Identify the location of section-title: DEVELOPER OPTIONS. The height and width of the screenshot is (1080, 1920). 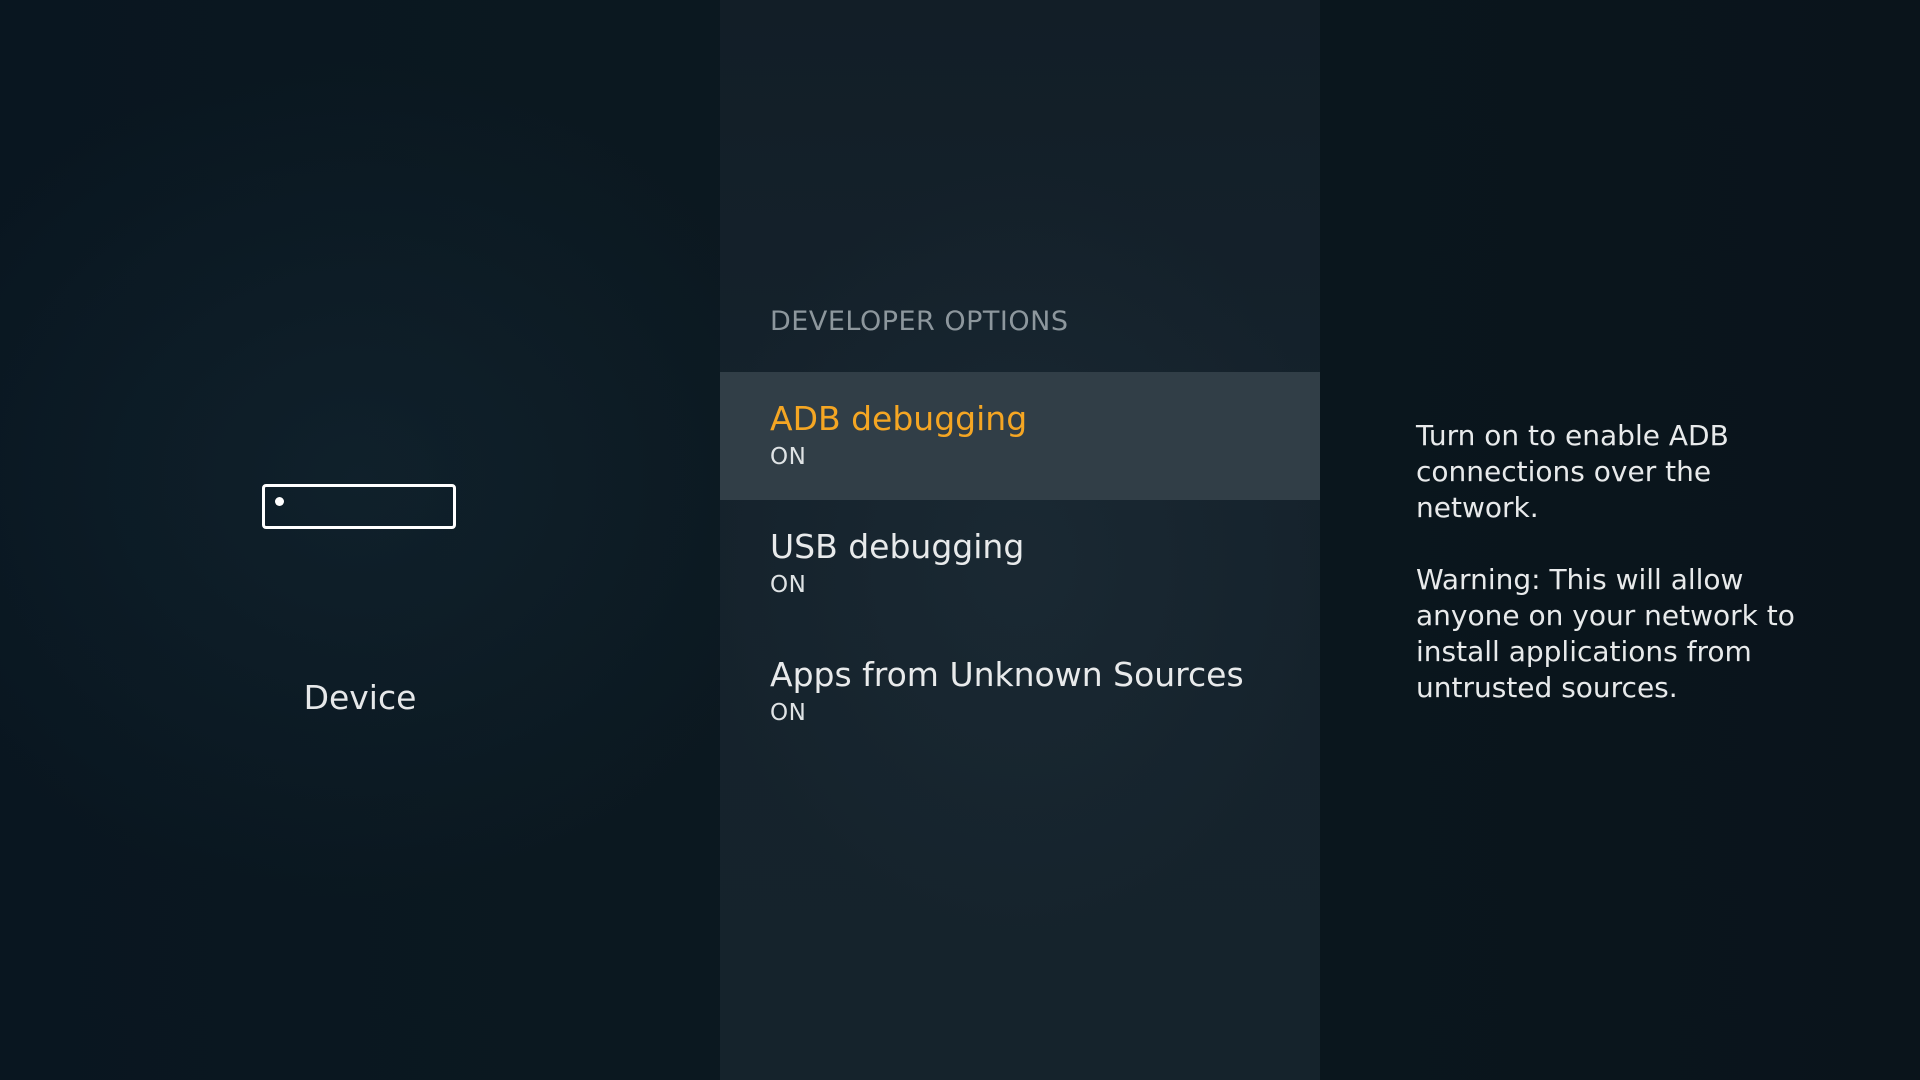
(919, 321).